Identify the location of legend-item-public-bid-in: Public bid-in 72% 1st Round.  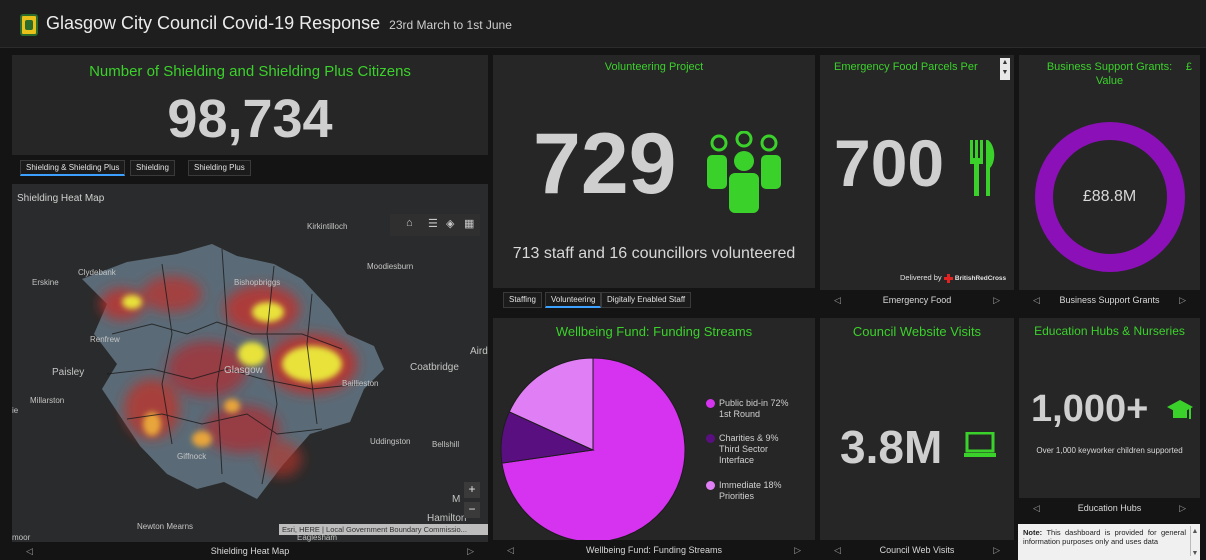
(747, 409).